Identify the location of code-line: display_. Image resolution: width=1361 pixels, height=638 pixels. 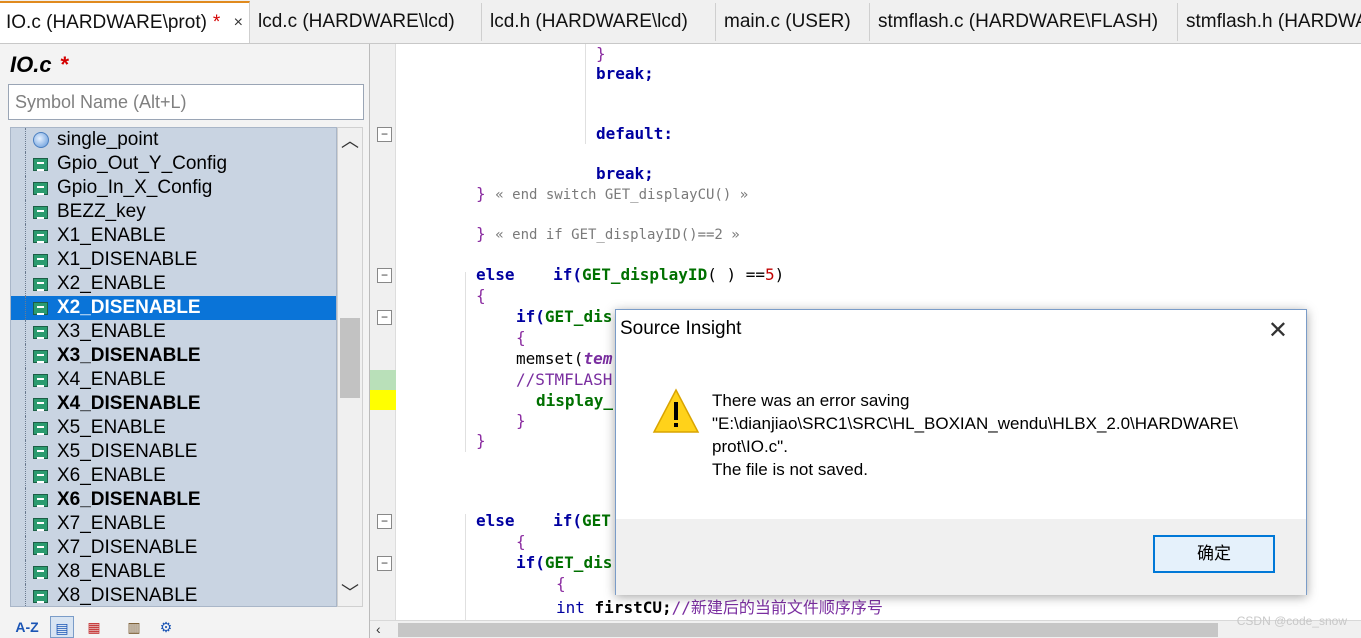
(574, 400).